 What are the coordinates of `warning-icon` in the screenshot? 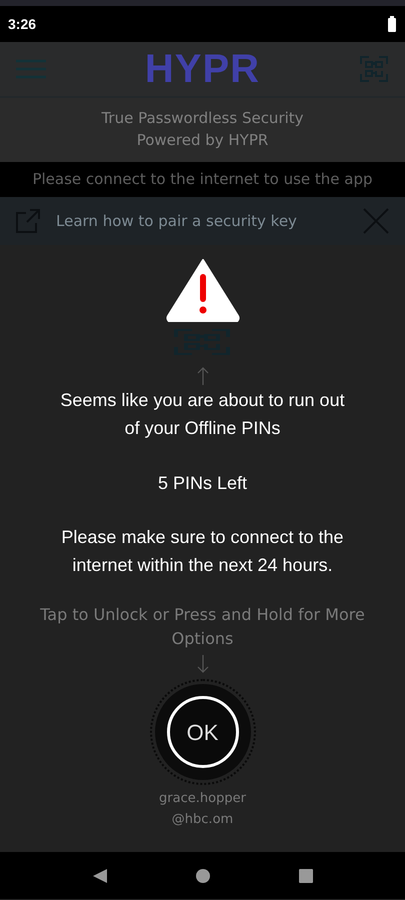 It's located at (203, 290).